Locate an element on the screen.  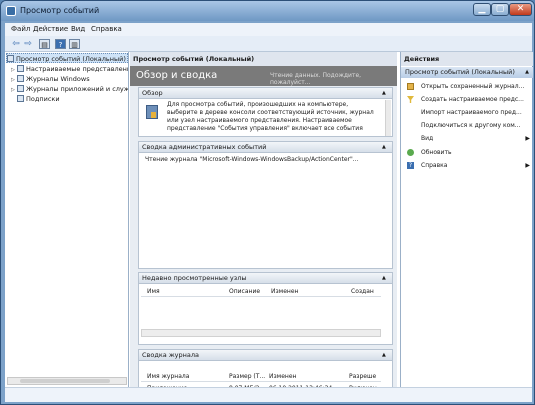
tree-horizontal-scrollbar is located at coordinates (67, 381).